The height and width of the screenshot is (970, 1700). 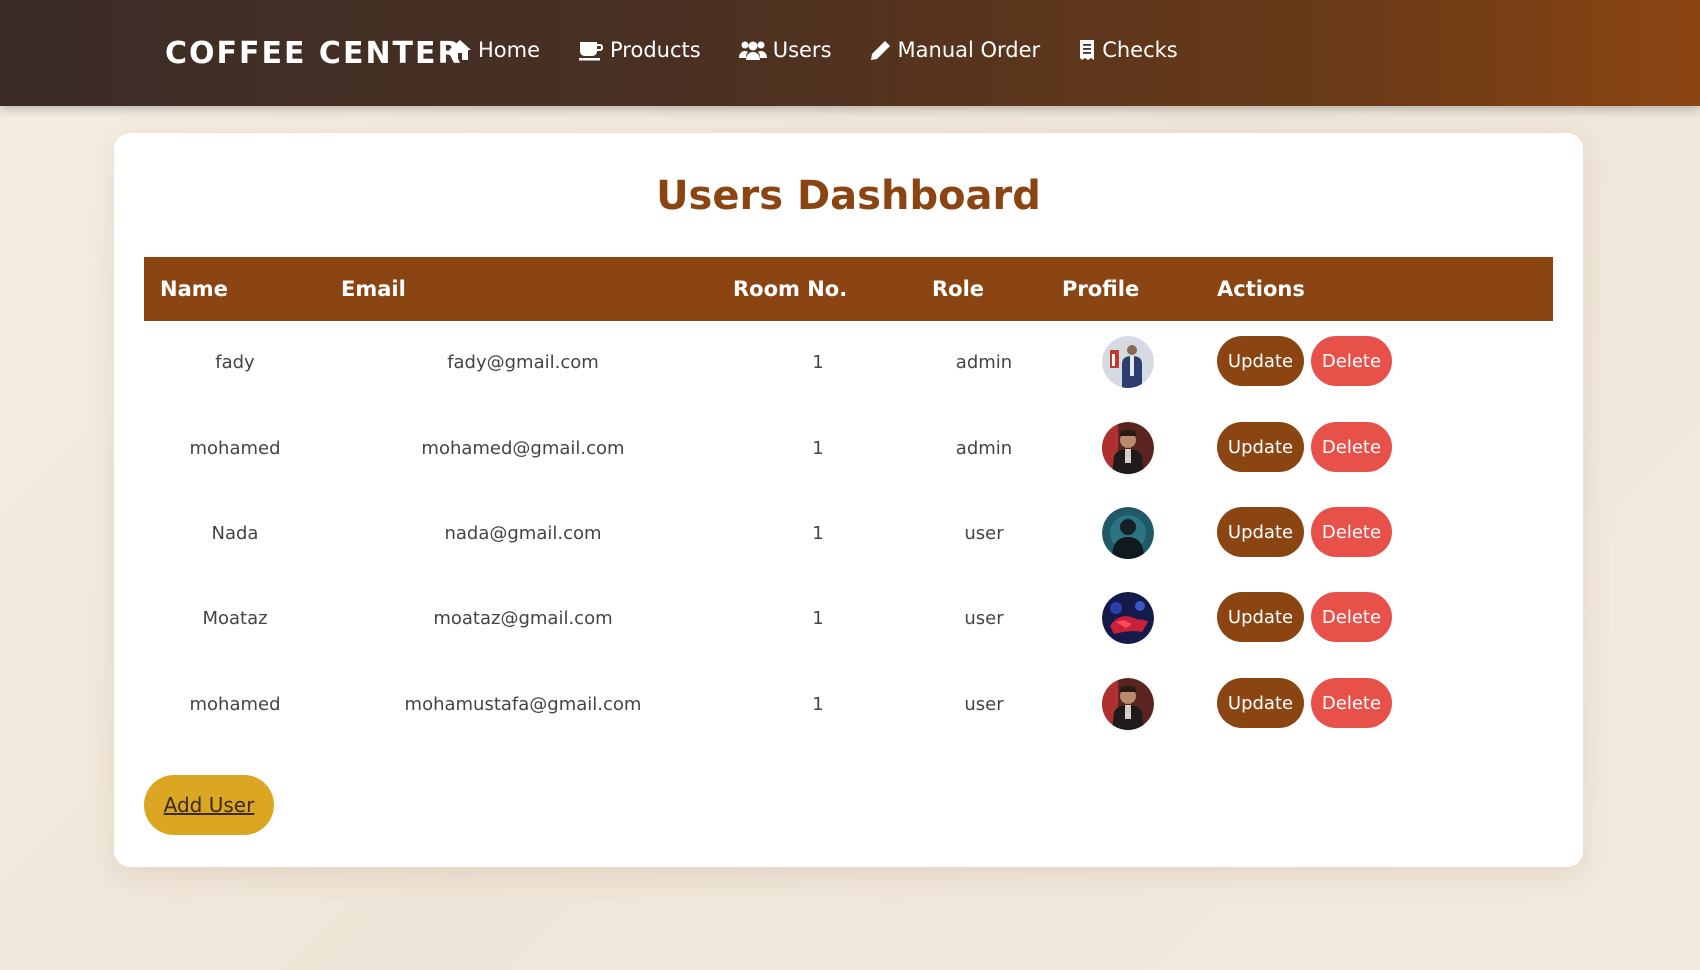 I want to click on table-header: Name Email Room No. Role Profile Actions, so click(x=848, y=289).